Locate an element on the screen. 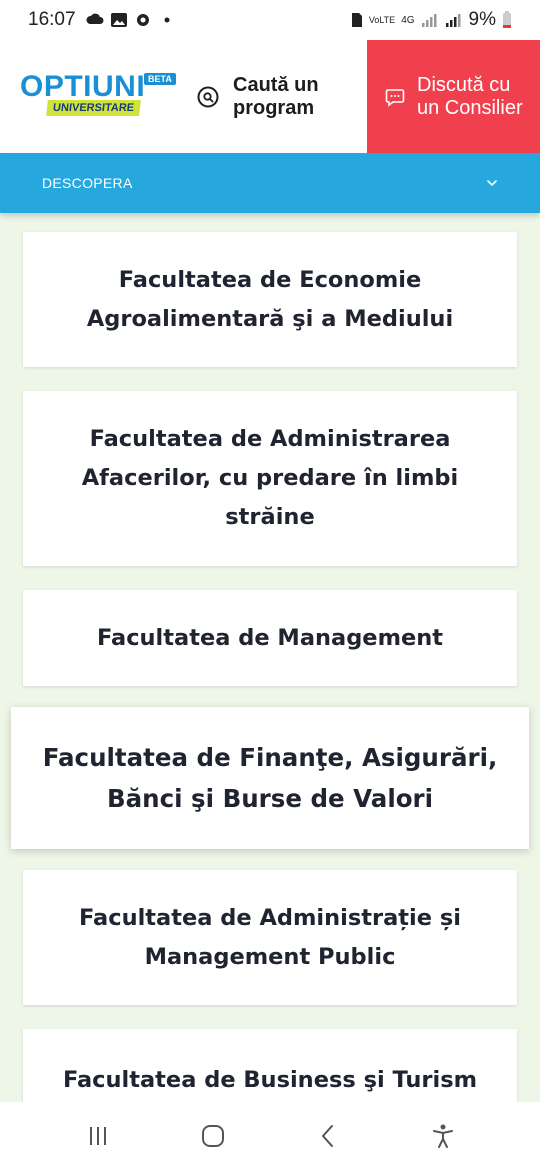 This screenshot has height=1170, width=540. status-bar: 16:07 VoLTE 4G 9% is located at coordinates (270, 20).